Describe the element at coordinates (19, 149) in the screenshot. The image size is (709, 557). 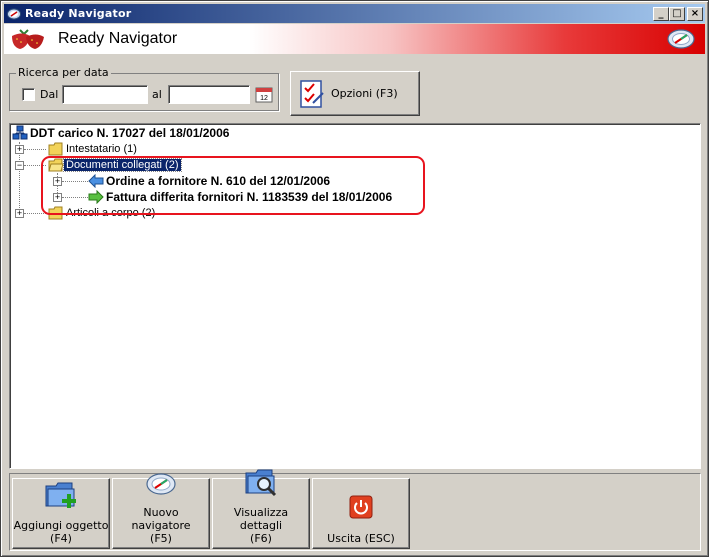
I see `expand-intestatario-button: +` at that location.